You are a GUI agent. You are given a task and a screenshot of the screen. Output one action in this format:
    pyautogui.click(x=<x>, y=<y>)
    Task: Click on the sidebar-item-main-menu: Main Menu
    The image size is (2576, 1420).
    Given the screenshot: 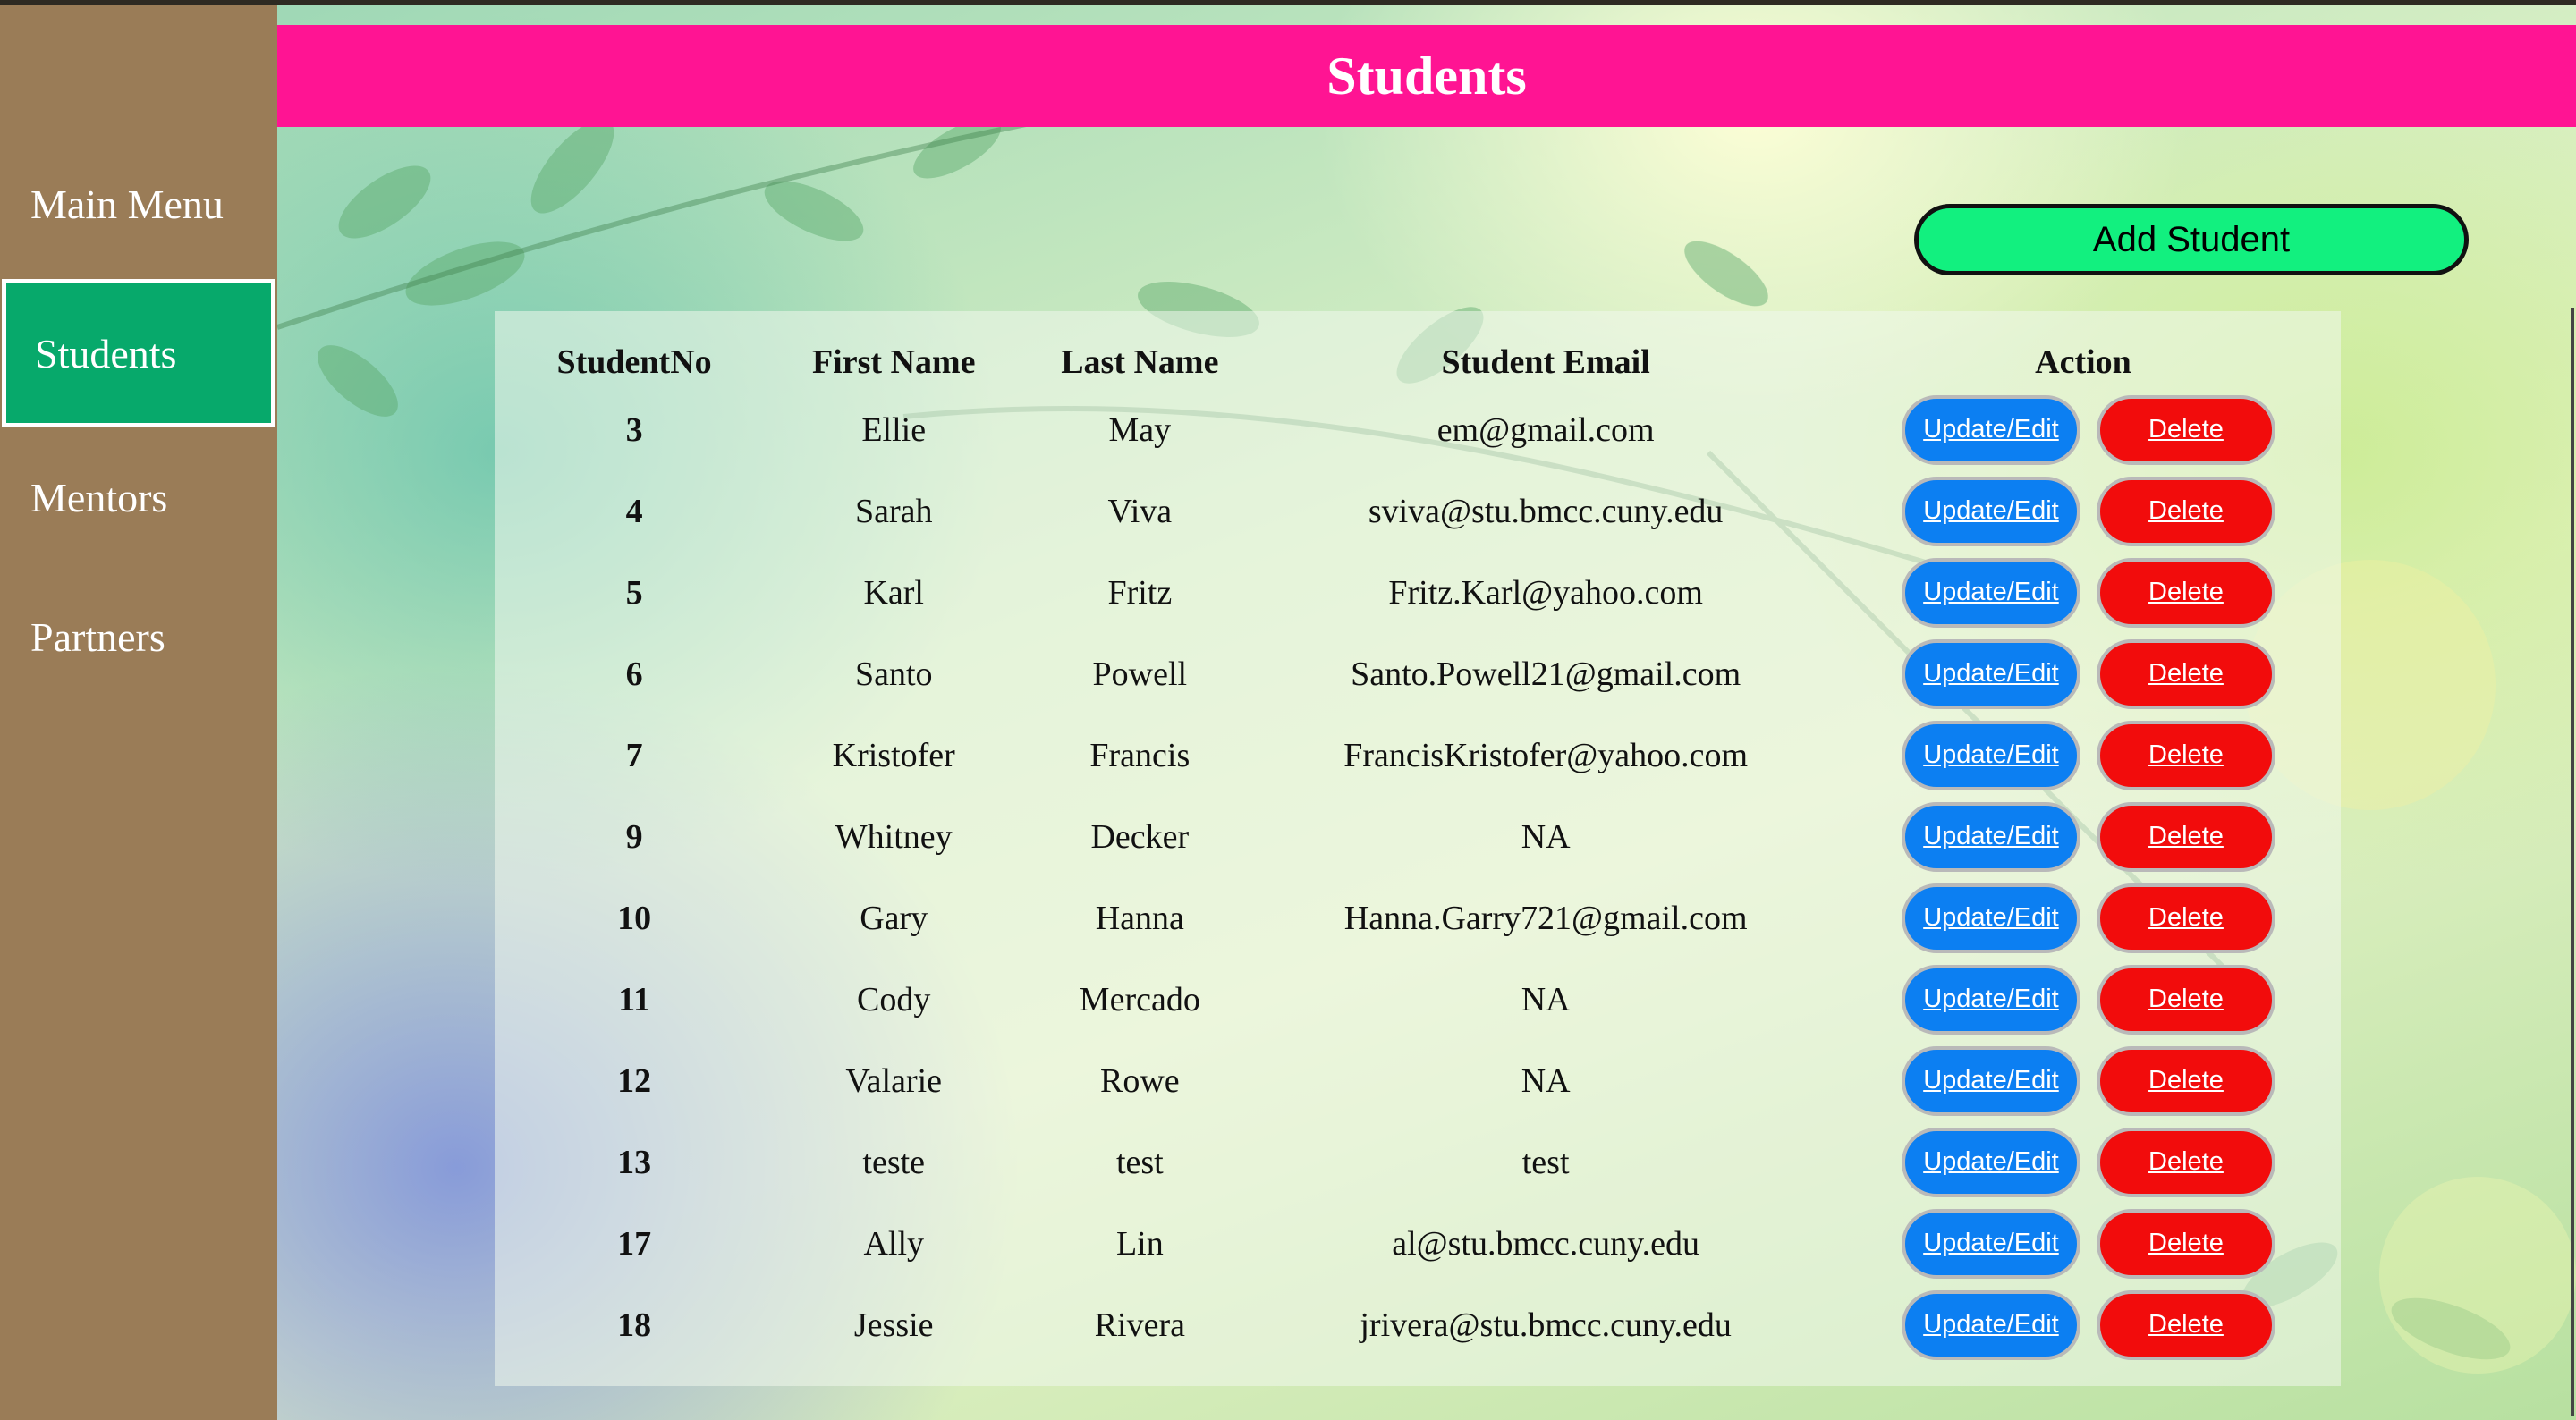 What is the action you would take?
    pyautogui.click(x=138, y=205)
    